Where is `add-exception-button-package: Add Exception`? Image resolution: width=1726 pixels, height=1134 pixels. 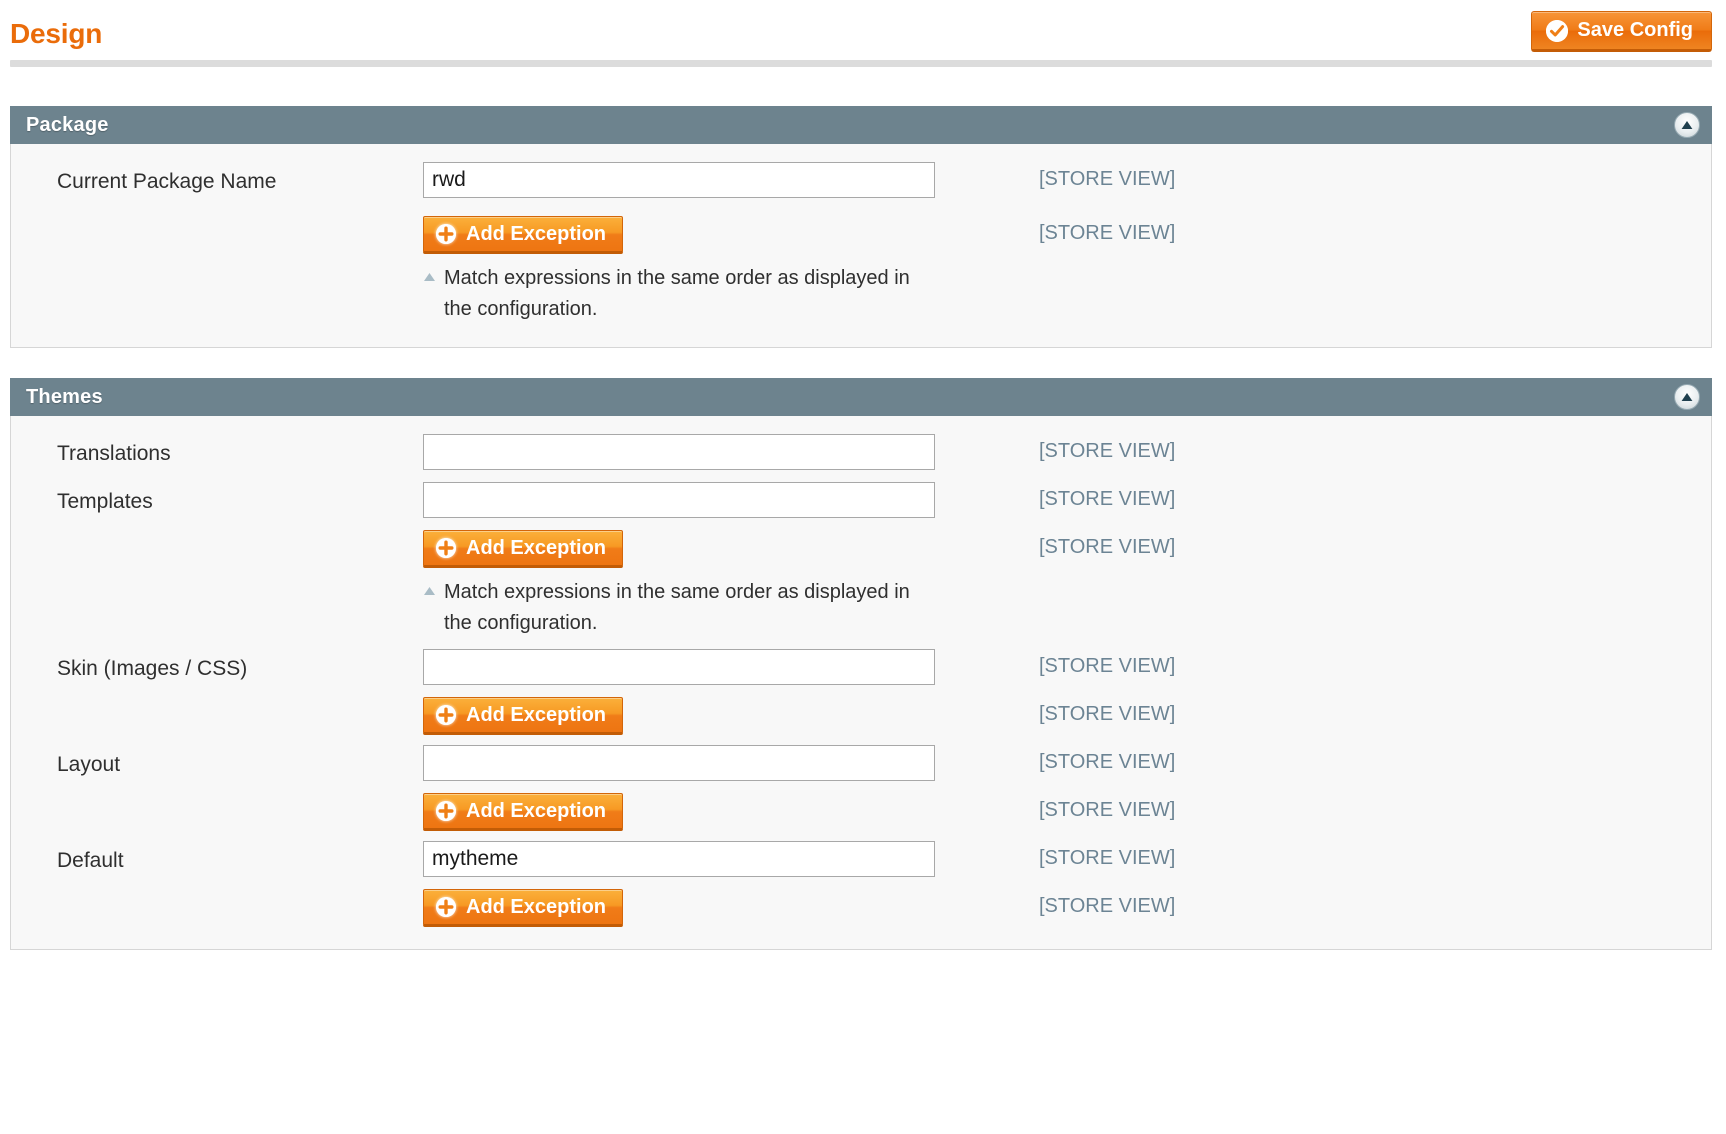 add-exception-button-package: Add Exception is located at coordinates (523, 235).